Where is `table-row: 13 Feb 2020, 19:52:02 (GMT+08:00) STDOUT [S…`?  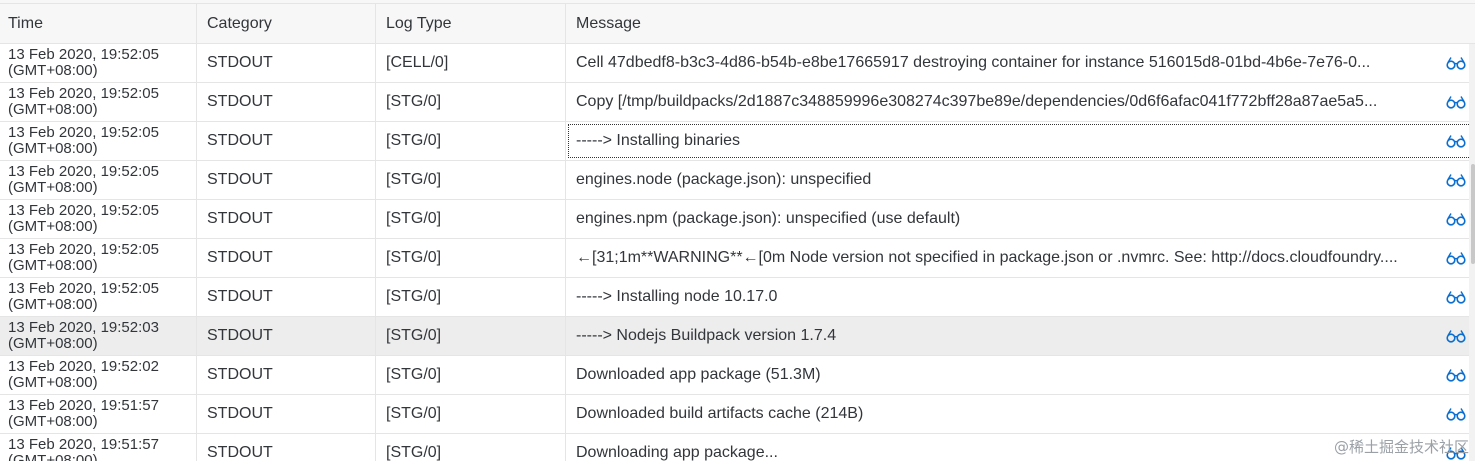 table-row: 13 Feb 2020, 19:52:02 (GMT+08:00) STDOUT [S… is located at coordinates (737, 375).